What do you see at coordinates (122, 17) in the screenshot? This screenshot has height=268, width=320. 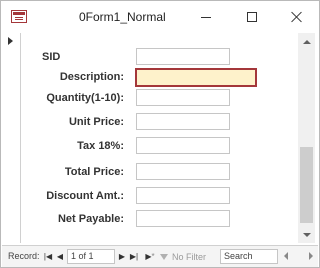 I see `window-title: 0Form1_Normal` at bounding box center [122, 17].